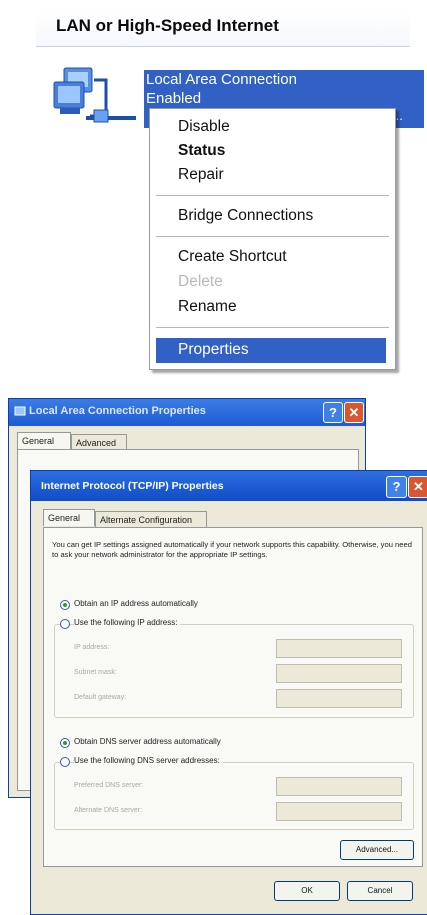  I want to click on tab-alternate-configuration: Alternate Configuration, so click(151, 519).